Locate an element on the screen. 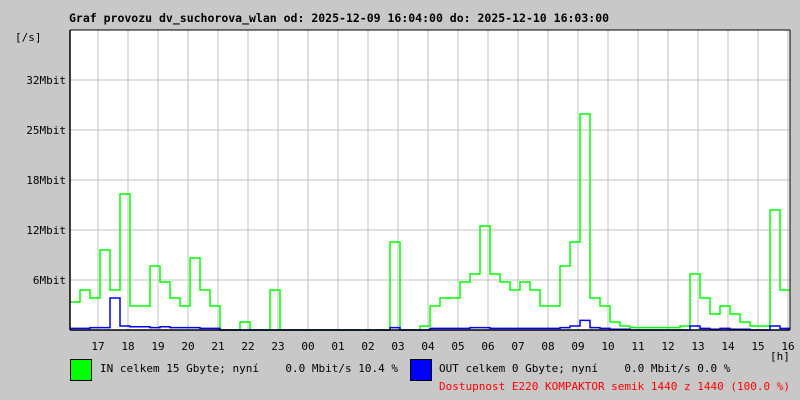 The image size is (800, 400). x-tick-label: 12 is located at coordinates (667, 346).